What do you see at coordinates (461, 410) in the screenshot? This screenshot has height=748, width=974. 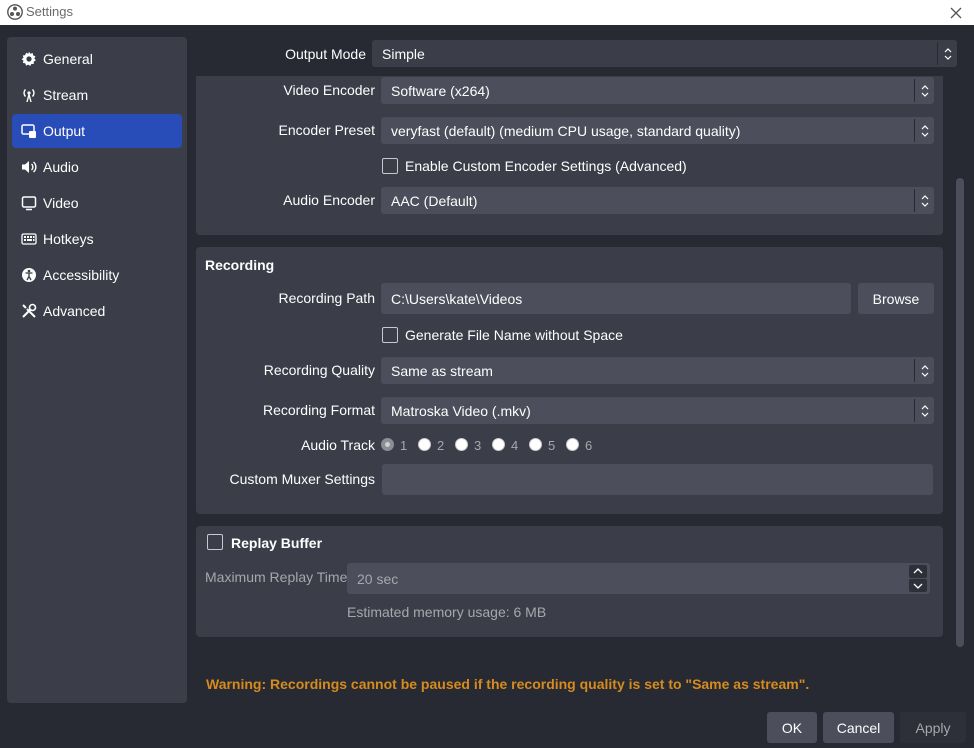 I see `recording-format-value: Matroska Video (.mkv)` at bounding box center [461, 410].